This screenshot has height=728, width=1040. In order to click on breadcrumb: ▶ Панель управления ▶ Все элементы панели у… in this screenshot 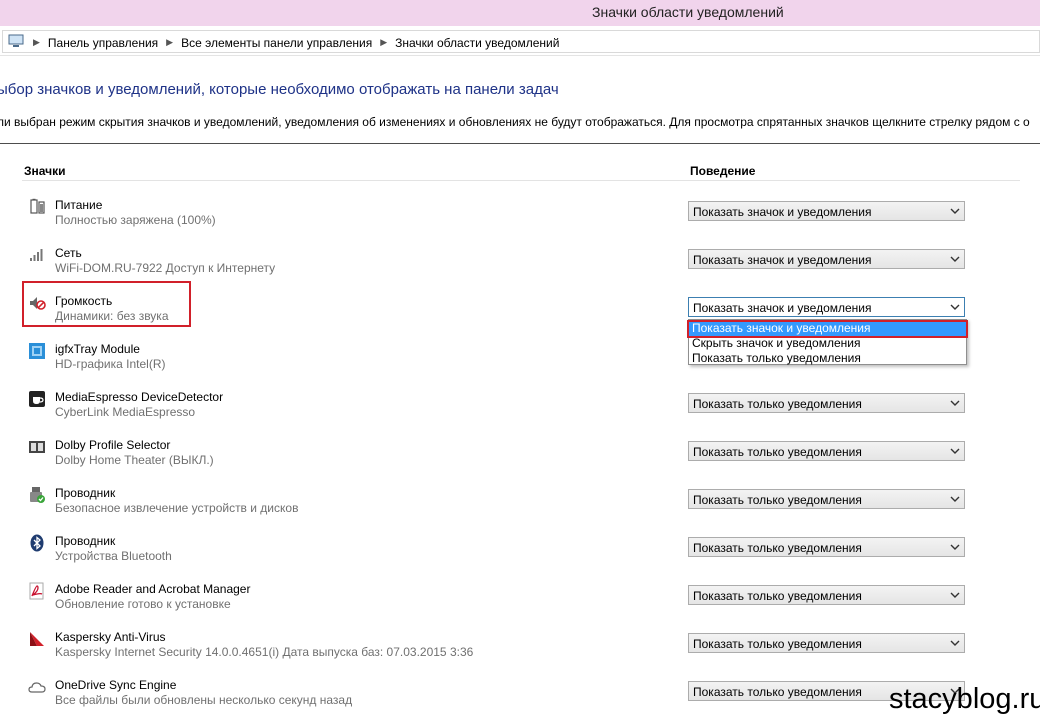, I will do `click(296, 42)`.